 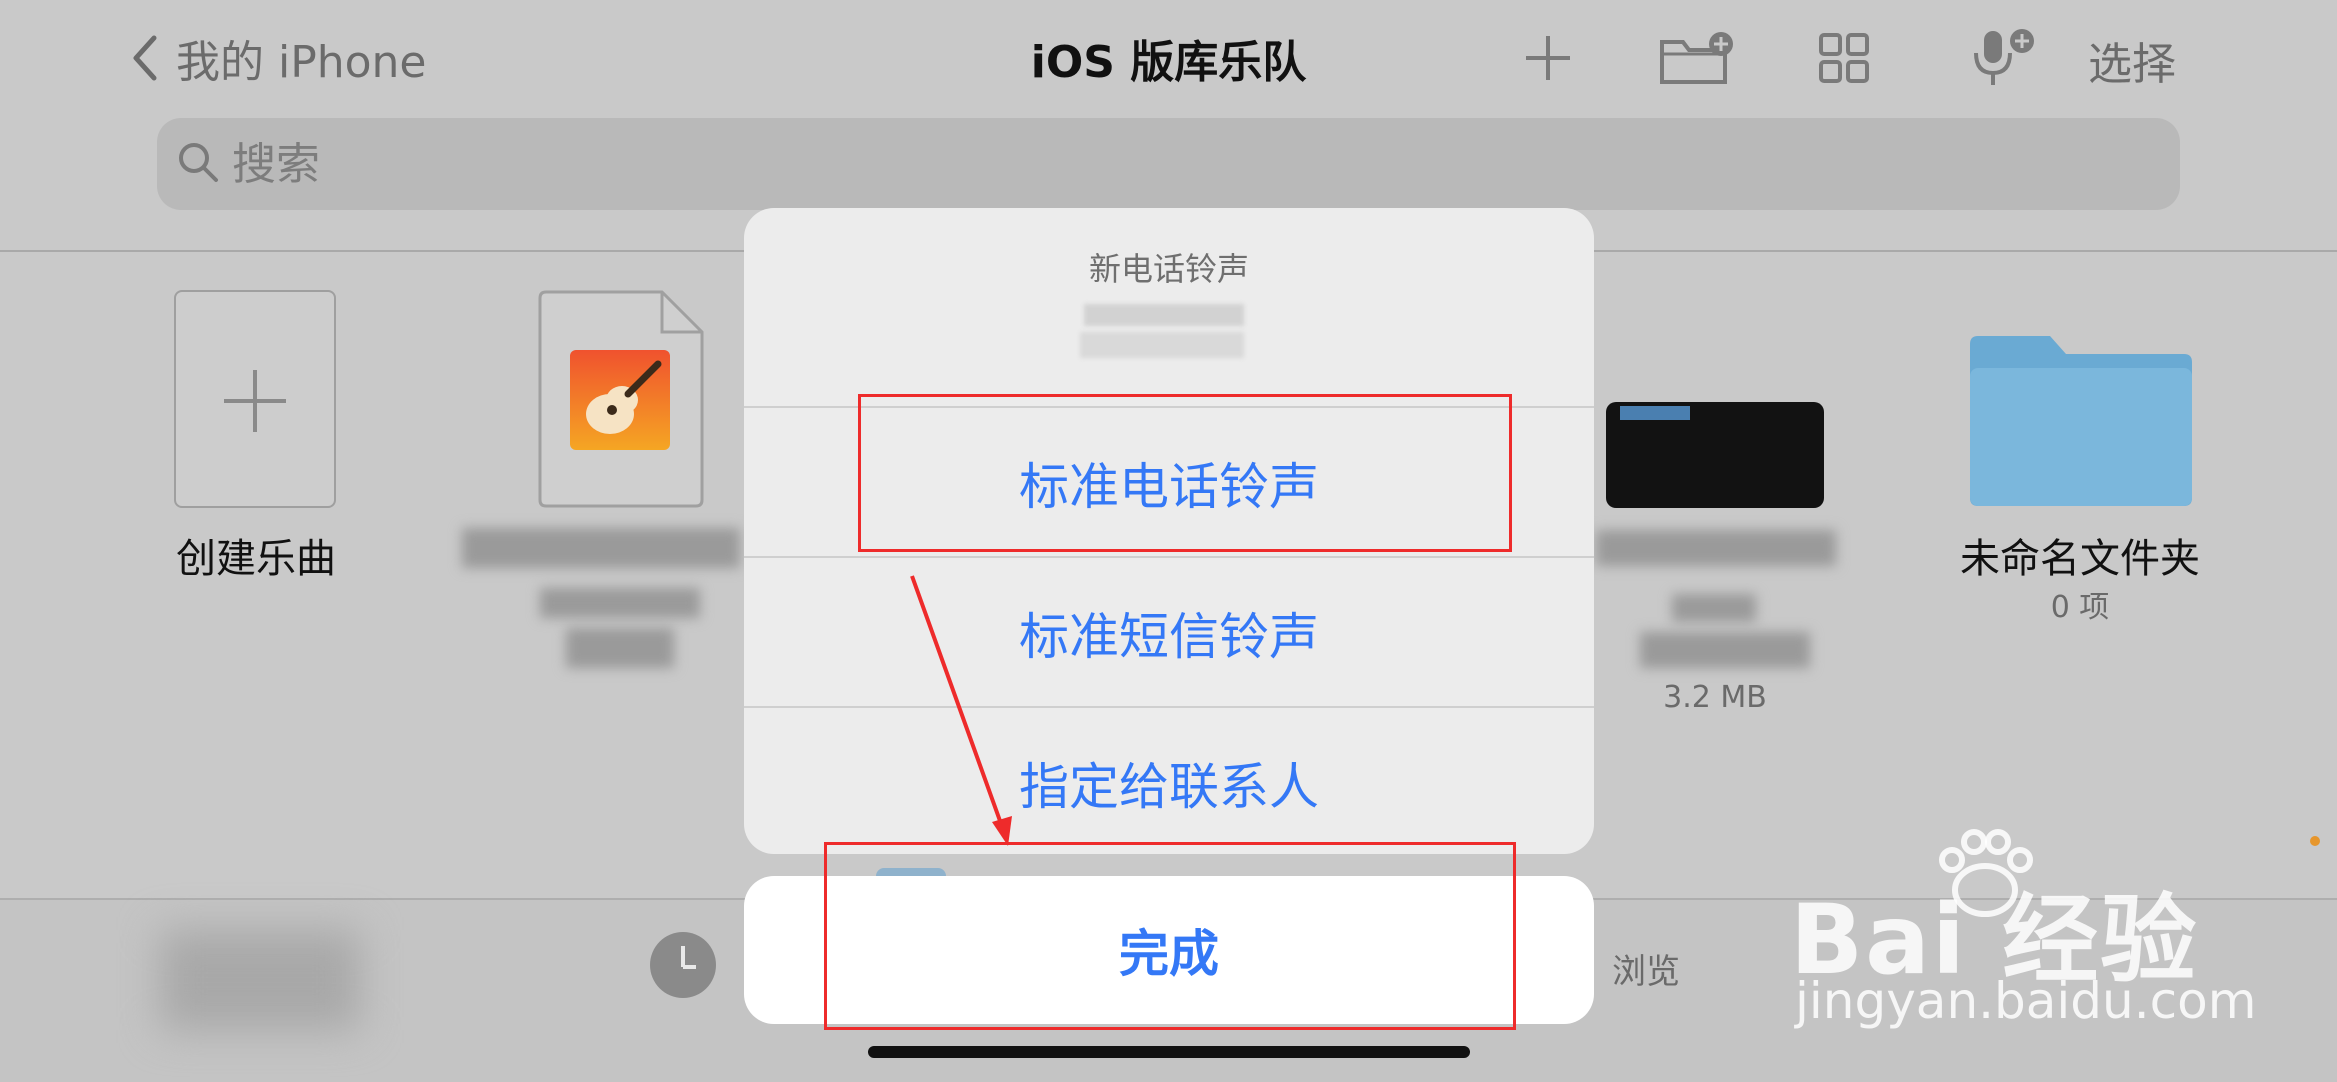 I want to click on annotation-arrow-icon, so click(x=961, y=710).